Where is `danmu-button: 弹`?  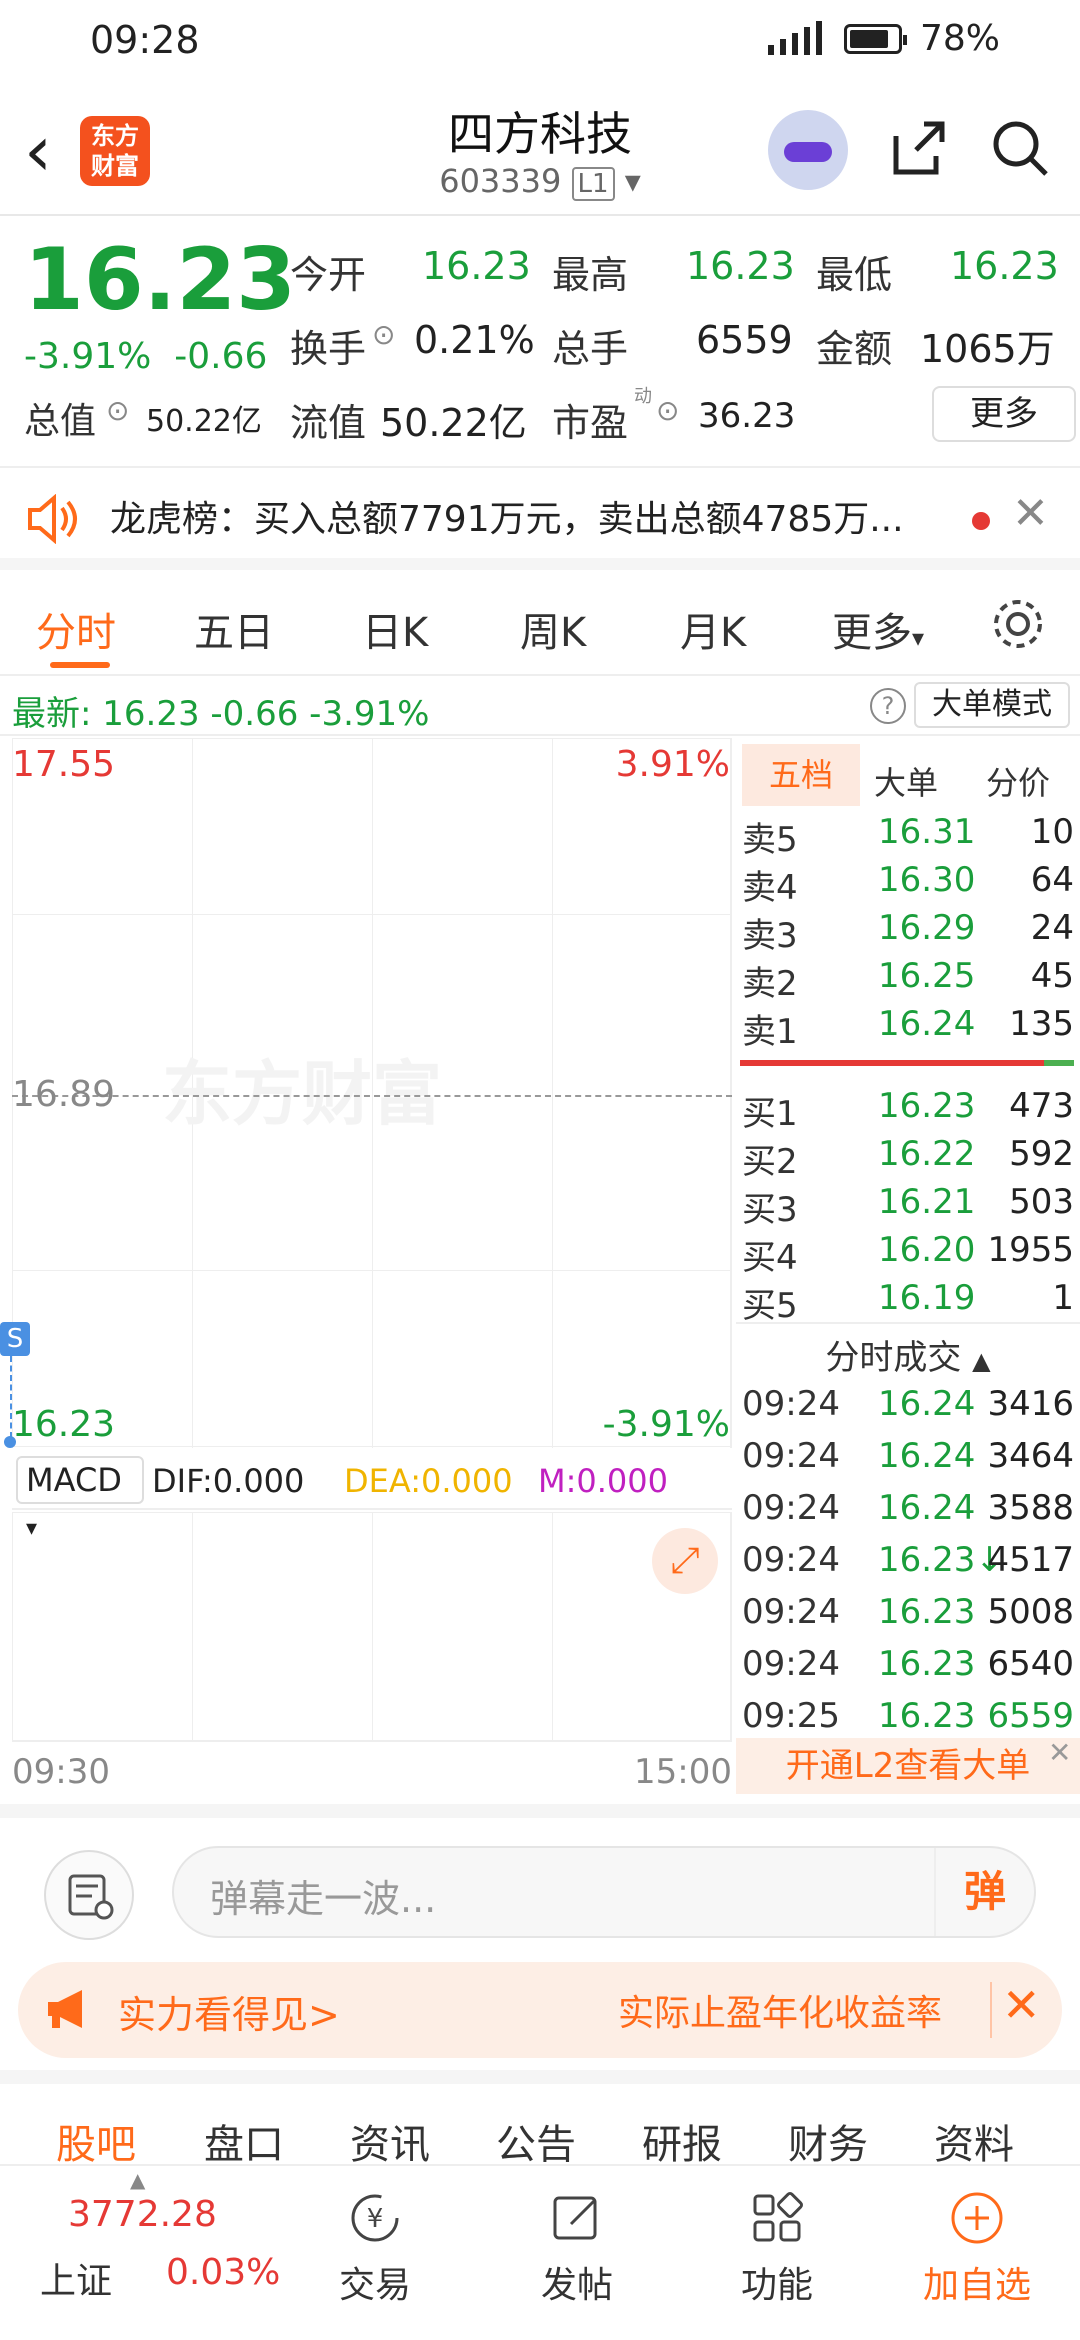 danmu-button: 弹 is located at coordinates (984, 1892).